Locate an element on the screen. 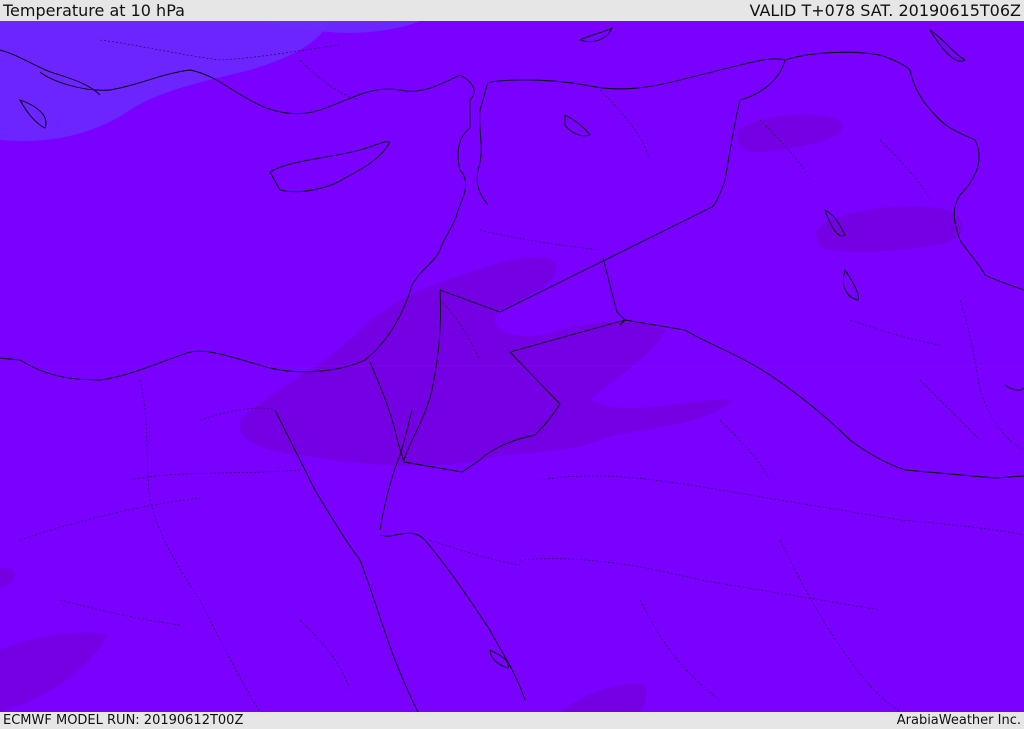  valid-time-label: VALID T+078 SAT. 20190615T06Z is located at coordinates (885, 10).